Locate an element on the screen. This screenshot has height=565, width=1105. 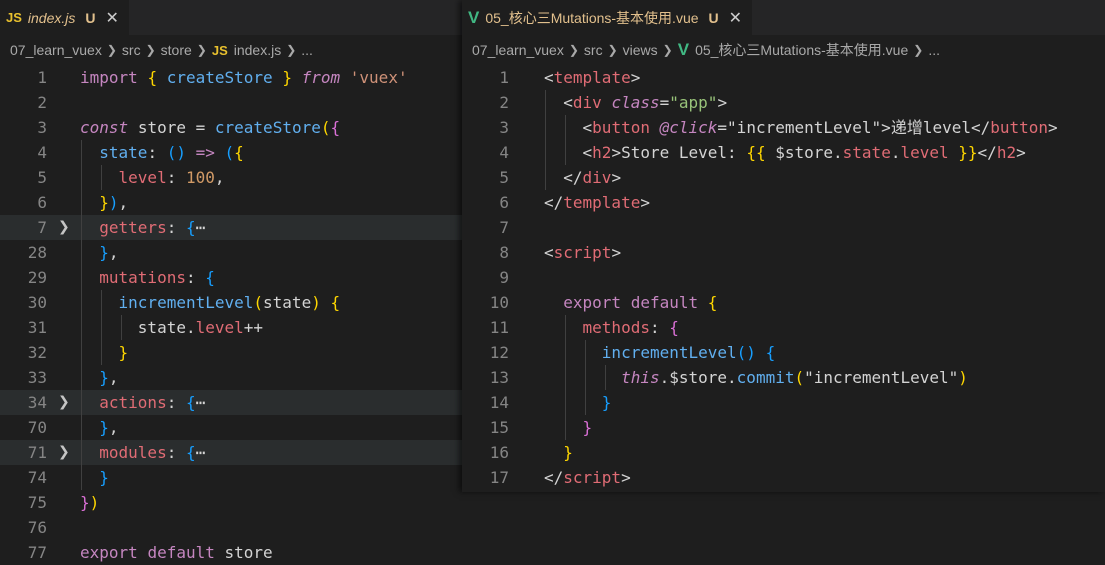
code-line: 3 const store = createStore({ is located at coordinates (231, 127).